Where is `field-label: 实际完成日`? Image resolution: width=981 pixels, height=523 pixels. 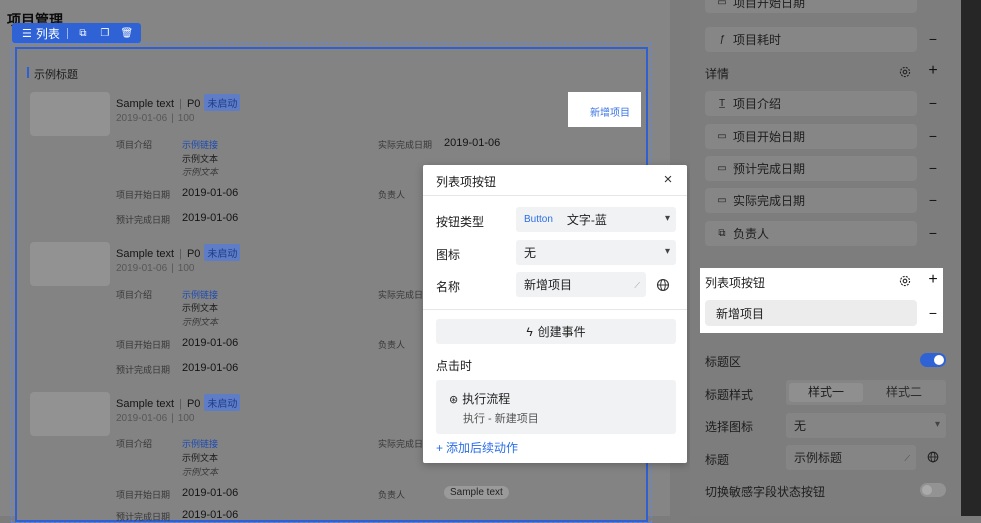
field-label: 实际完成日 is located at coordinates (401, 444).